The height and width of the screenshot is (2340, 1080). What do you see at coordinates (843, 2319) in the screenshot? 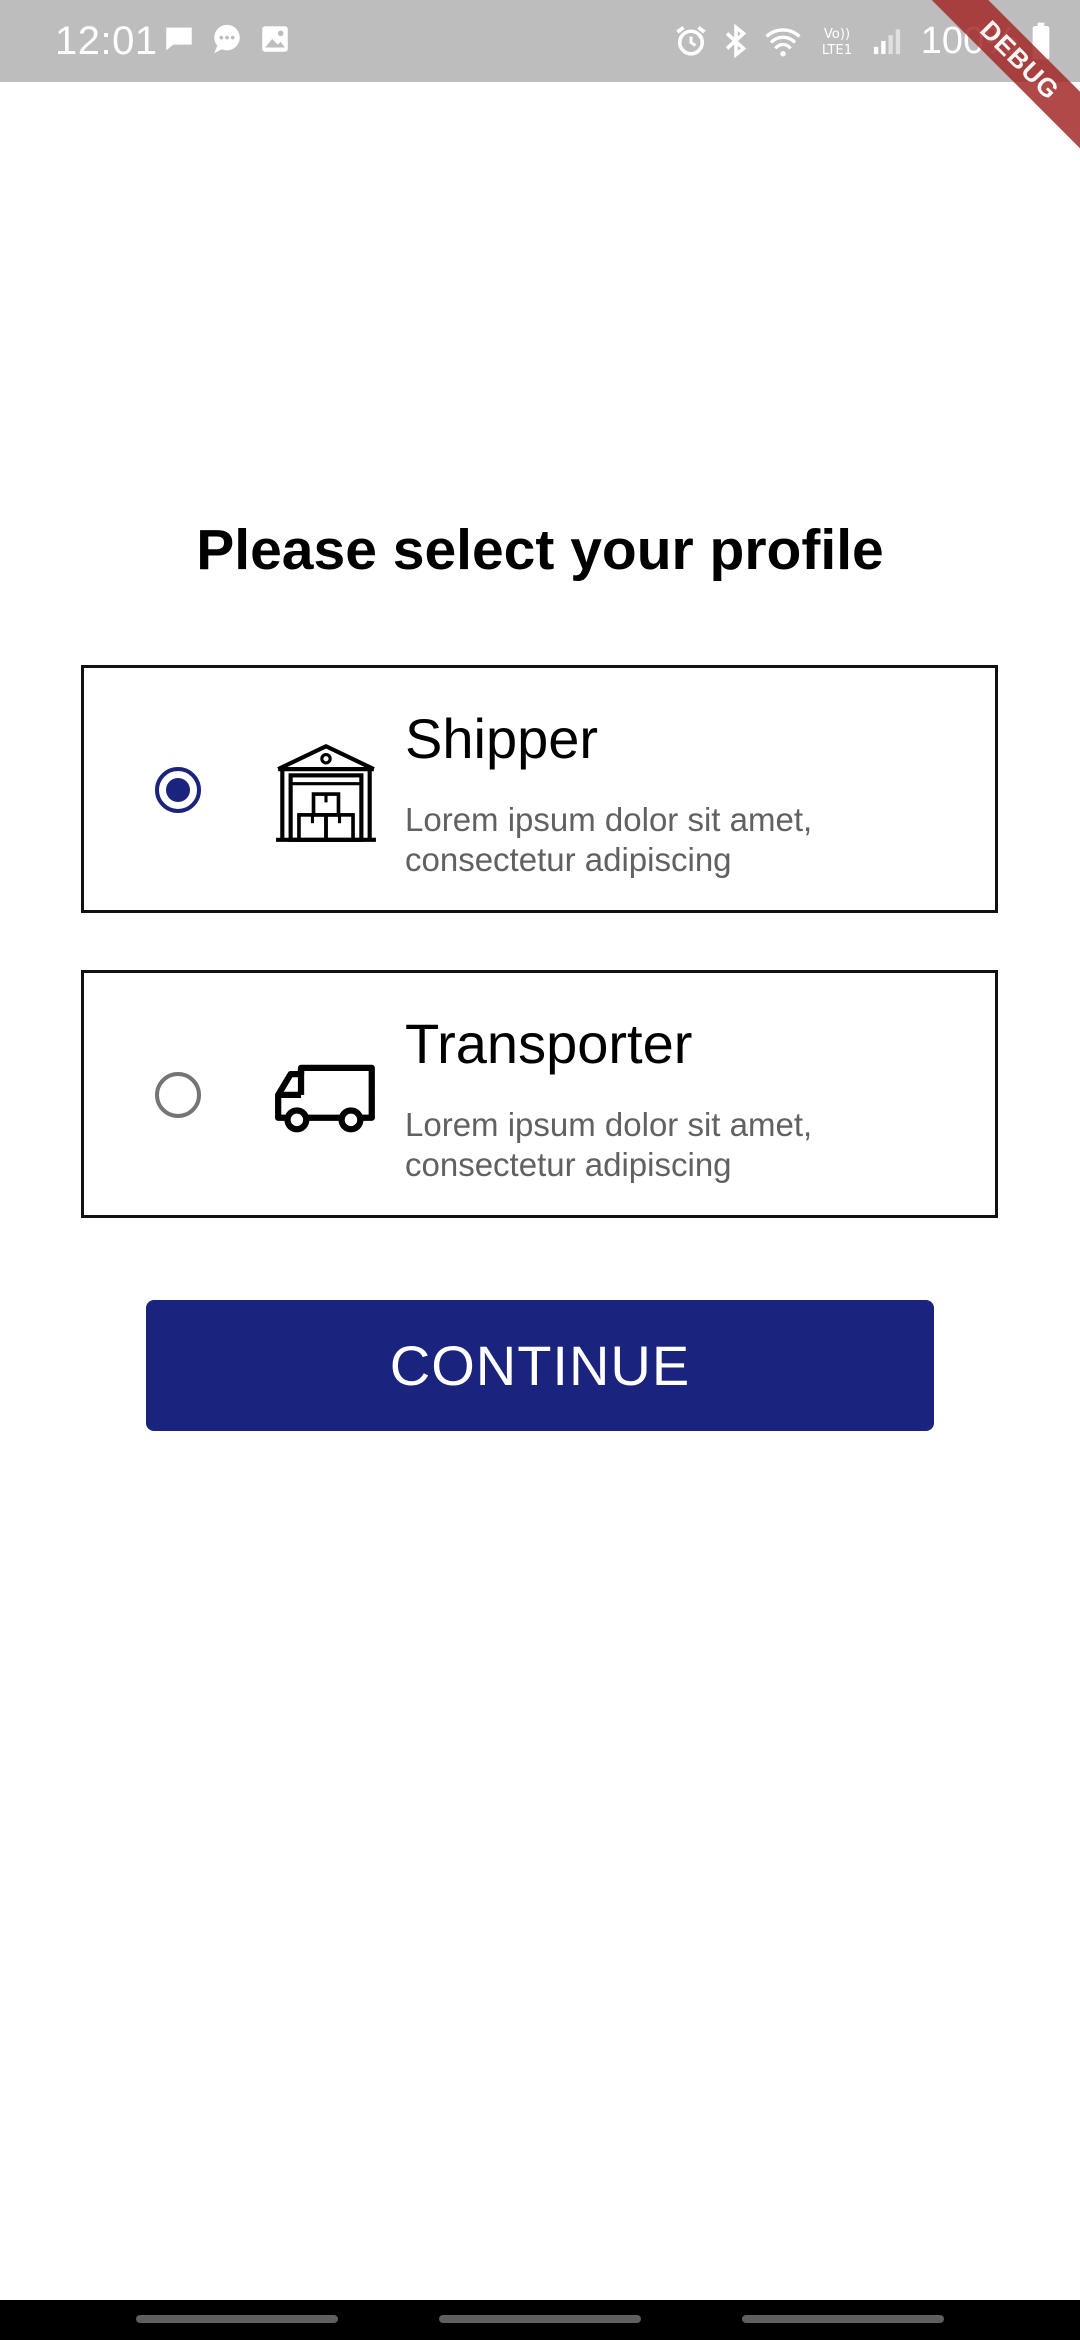
I see `nav-back-handle` at bounding box center [843, 2319].